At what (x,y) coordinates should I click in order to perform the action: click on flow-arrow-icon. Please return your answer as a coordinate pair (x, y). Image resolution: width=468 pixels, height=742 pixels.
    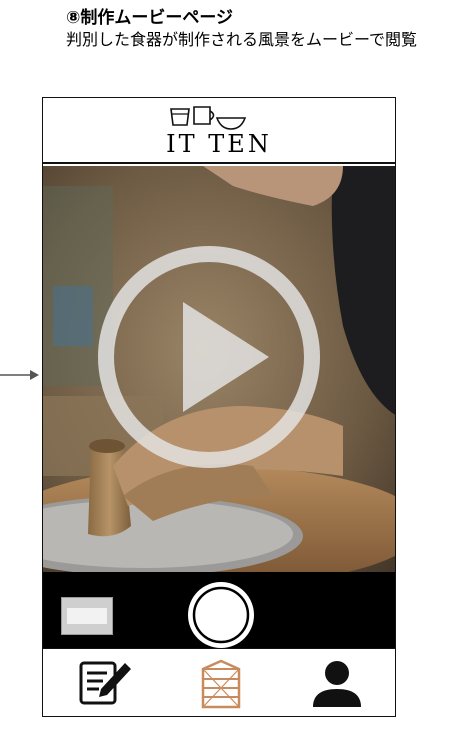
    Looking at the image, I should click on (19, 375).